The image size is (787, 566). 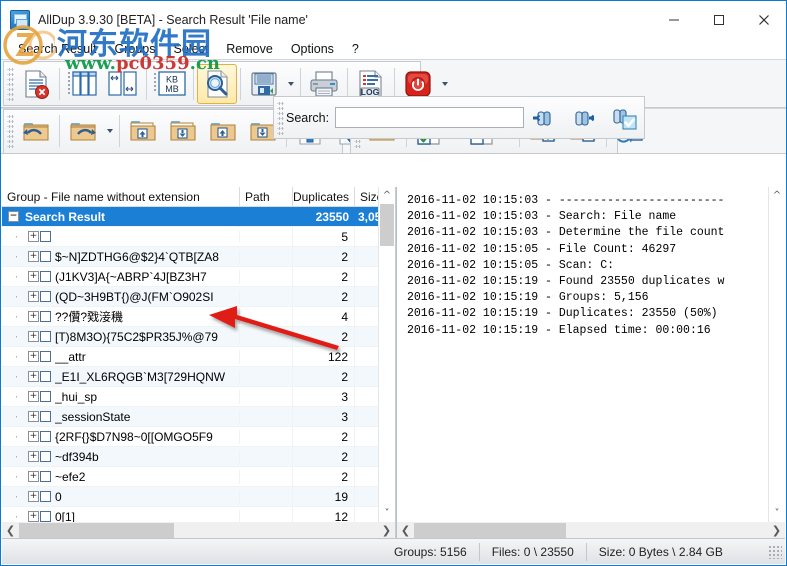 What do you see at coordinates (10, 83) in the screenshot?
I see `toolbar-grip` at bounding box center [10, 83].